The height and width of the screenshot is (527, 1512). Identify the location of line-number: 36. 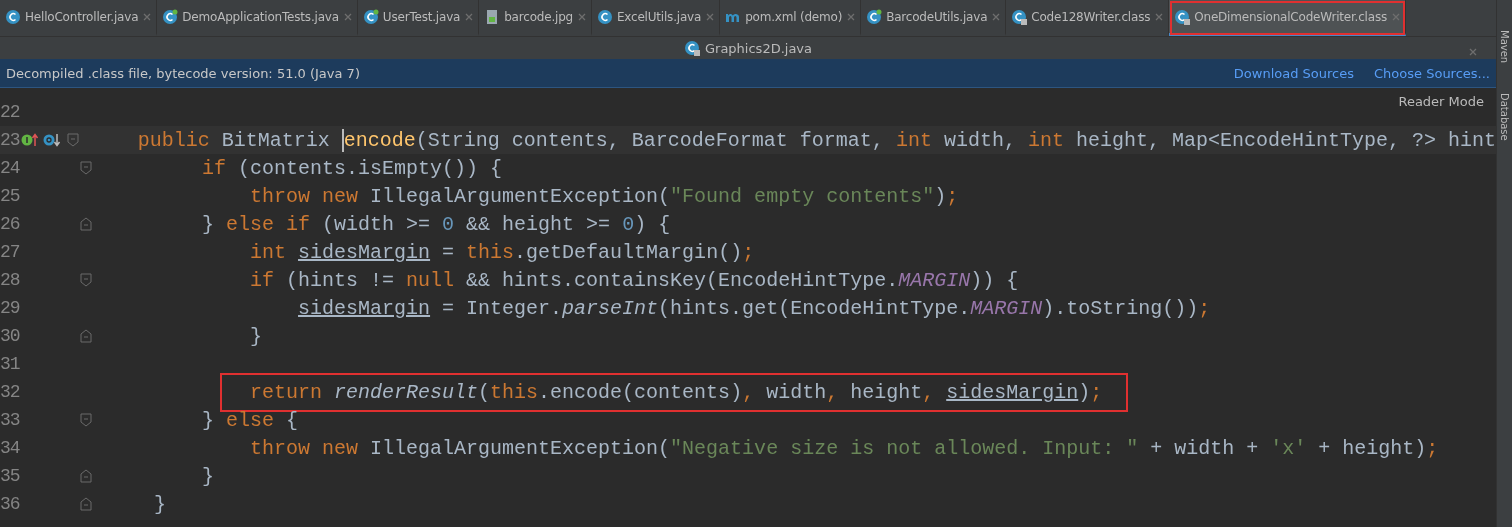
(10, 504).